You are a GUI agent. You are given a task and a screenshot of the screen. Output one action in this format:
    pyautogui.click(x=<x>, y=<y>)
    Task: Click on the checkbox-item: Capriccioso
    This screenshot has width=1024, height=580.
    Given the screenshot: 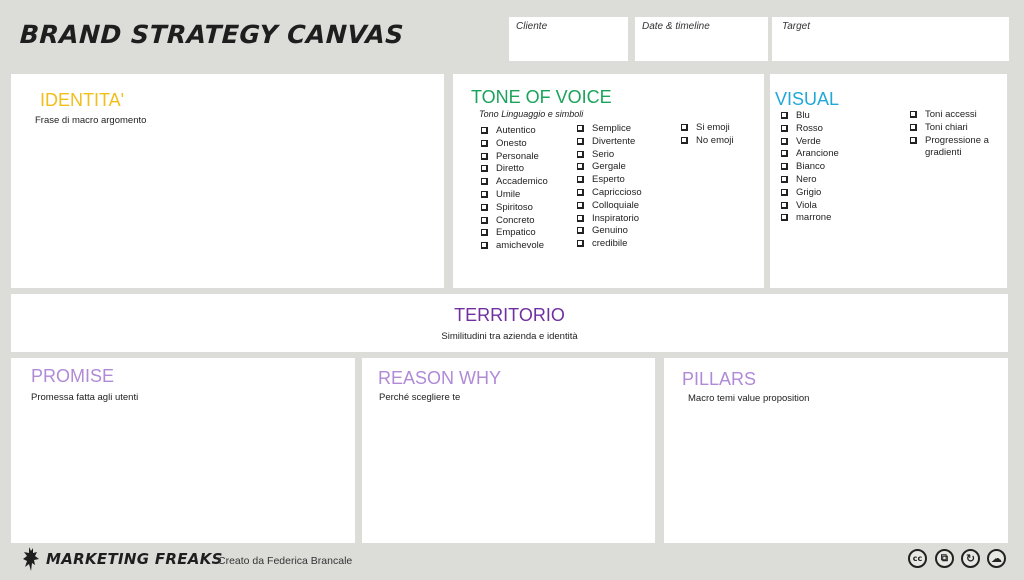 What is the action you would take?
    pyautogui.click(x=609, y=193)
    